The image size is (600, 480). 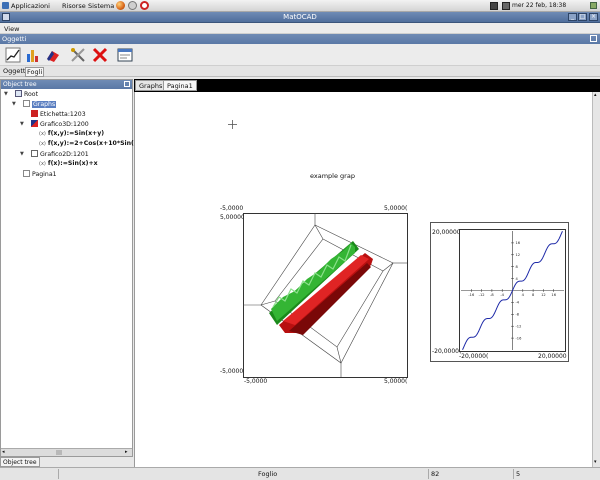 I want to click on workspace-icon, so click(x=593, y=5).